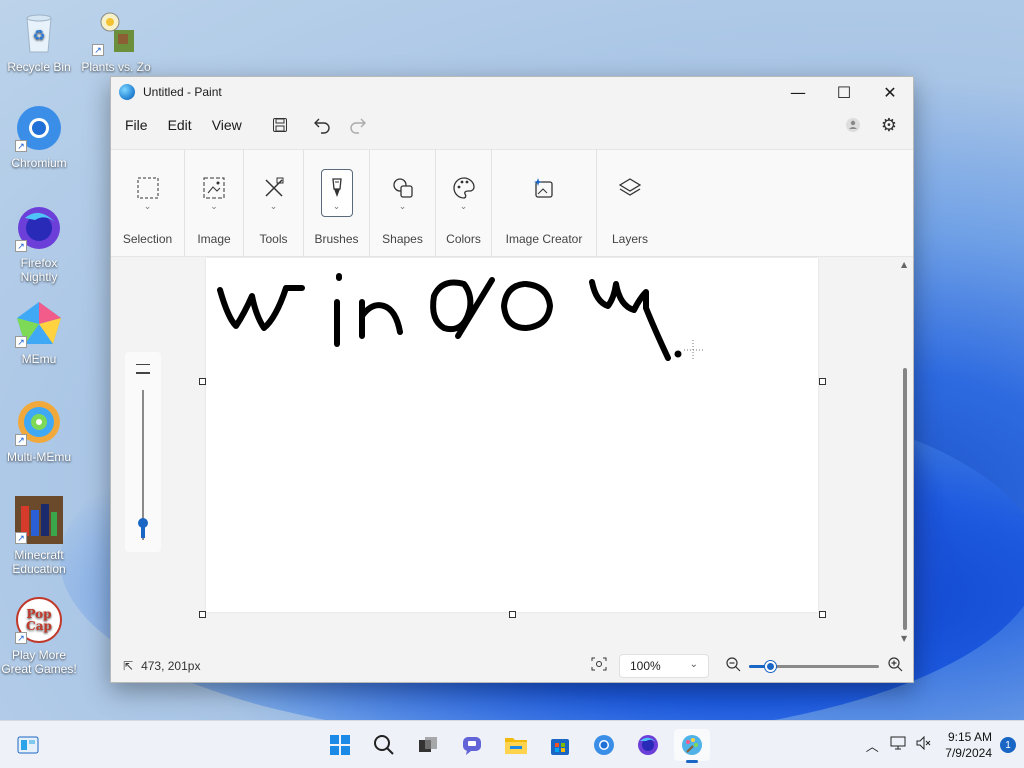 This screenshot has width=1024, height=768. Describe the element at coordinates (733, 666) in the screenshot. I see `zoom-out-button` at that location.